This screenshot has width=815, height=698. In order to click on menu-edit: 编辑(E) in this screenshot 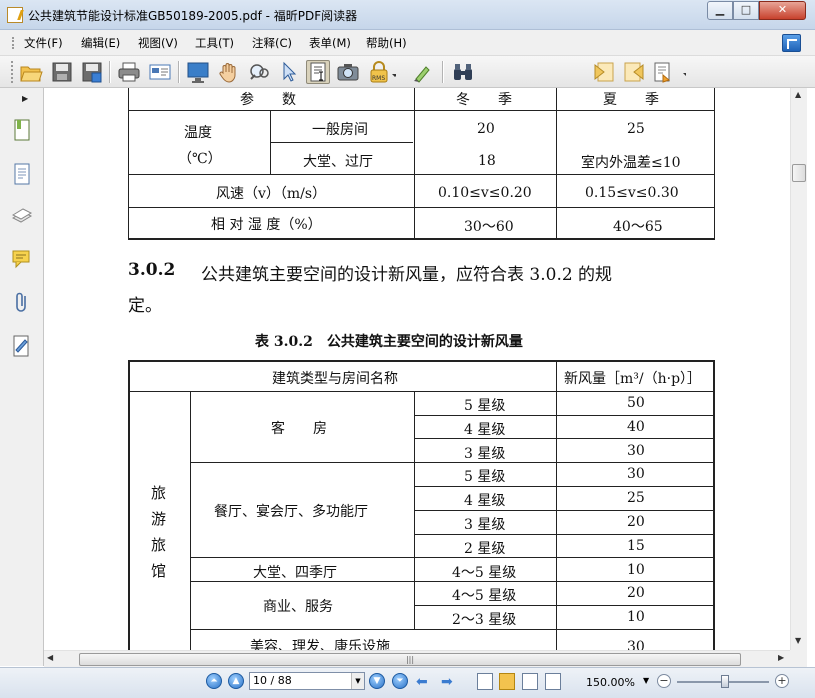, I will do `click(100, 43)`.